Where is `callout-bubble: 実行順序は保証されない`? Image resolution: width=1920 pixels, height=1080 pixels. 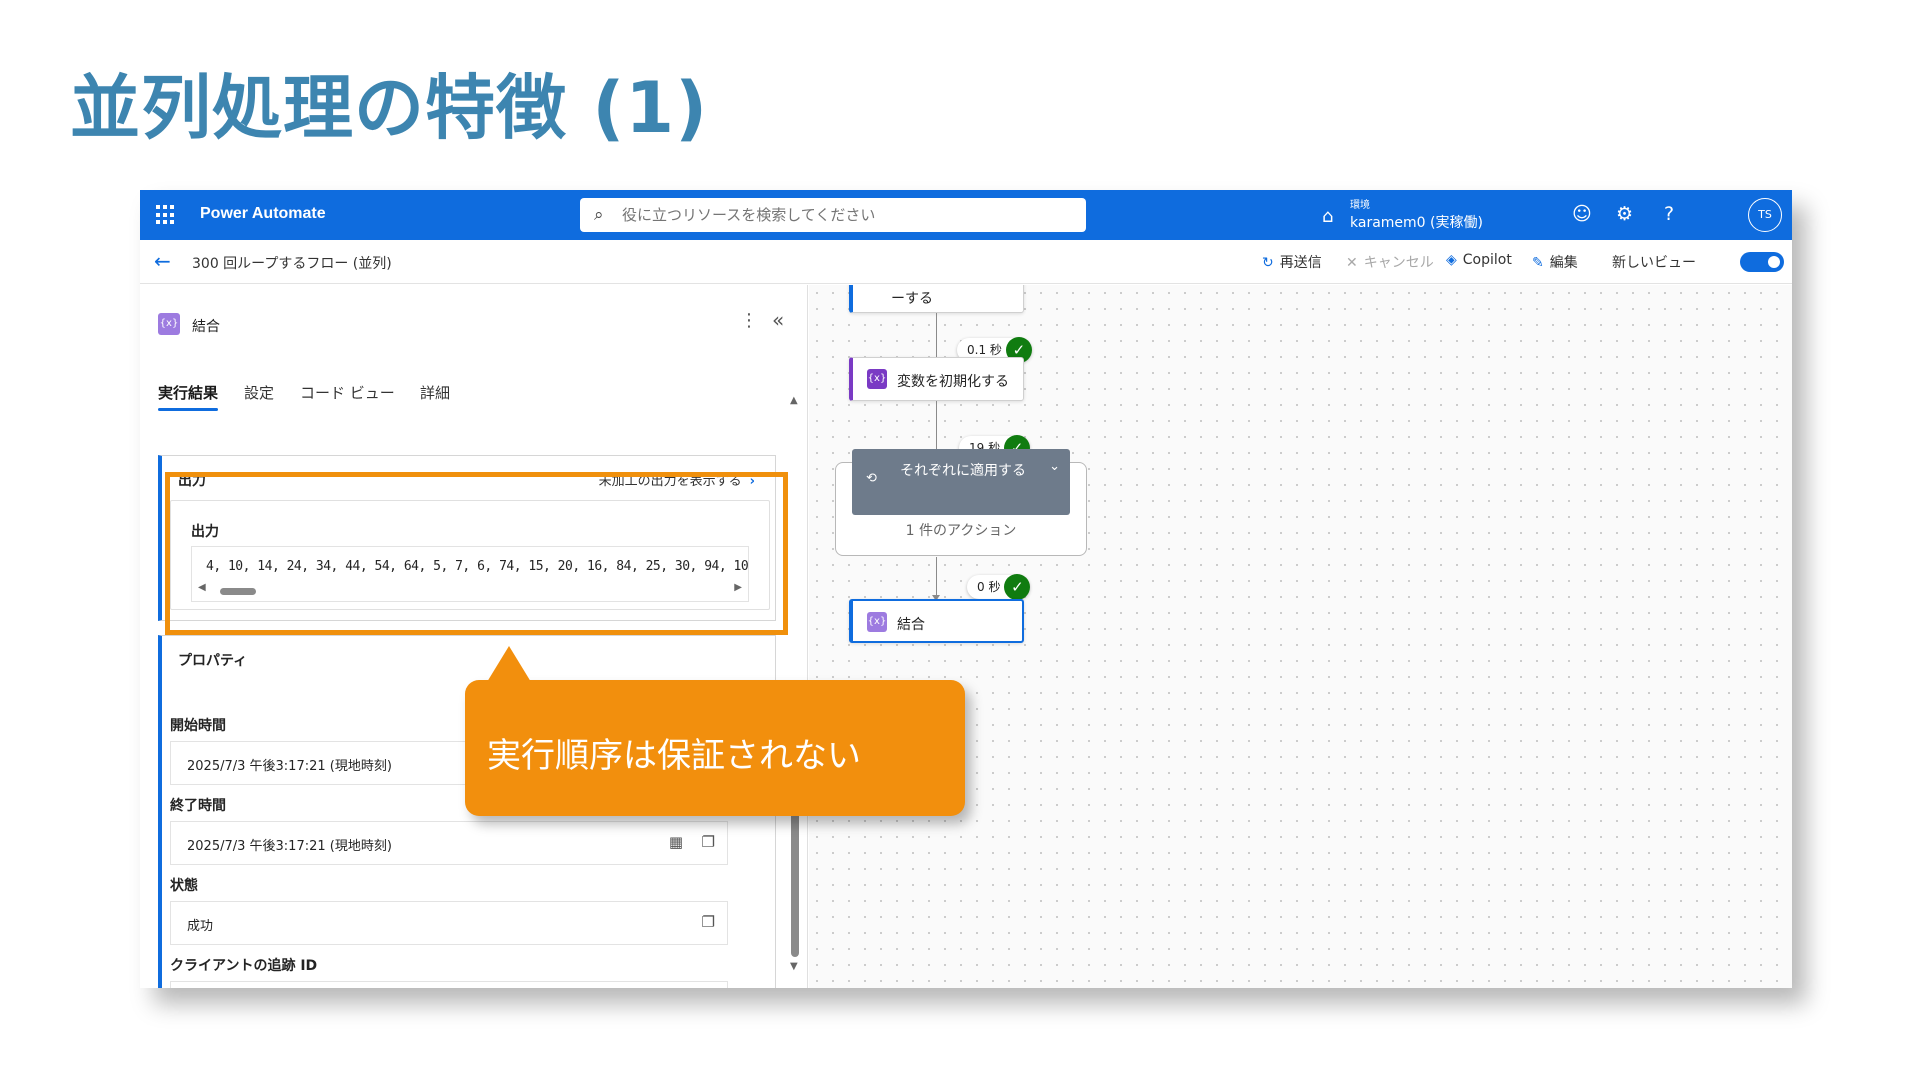
callout-bubble: 実行順序は保証されない is located at coordinates (715, 731).